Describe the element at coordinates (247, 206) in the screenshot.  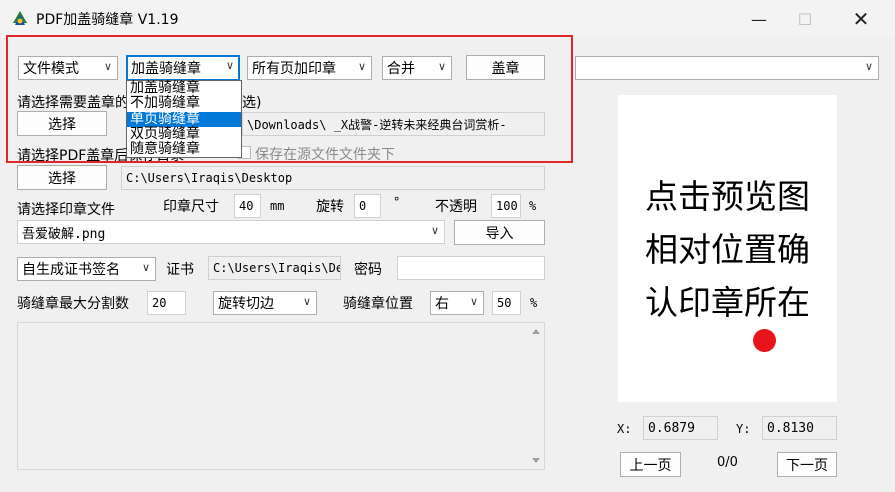
I see `seal-size-input: 40` at that location.